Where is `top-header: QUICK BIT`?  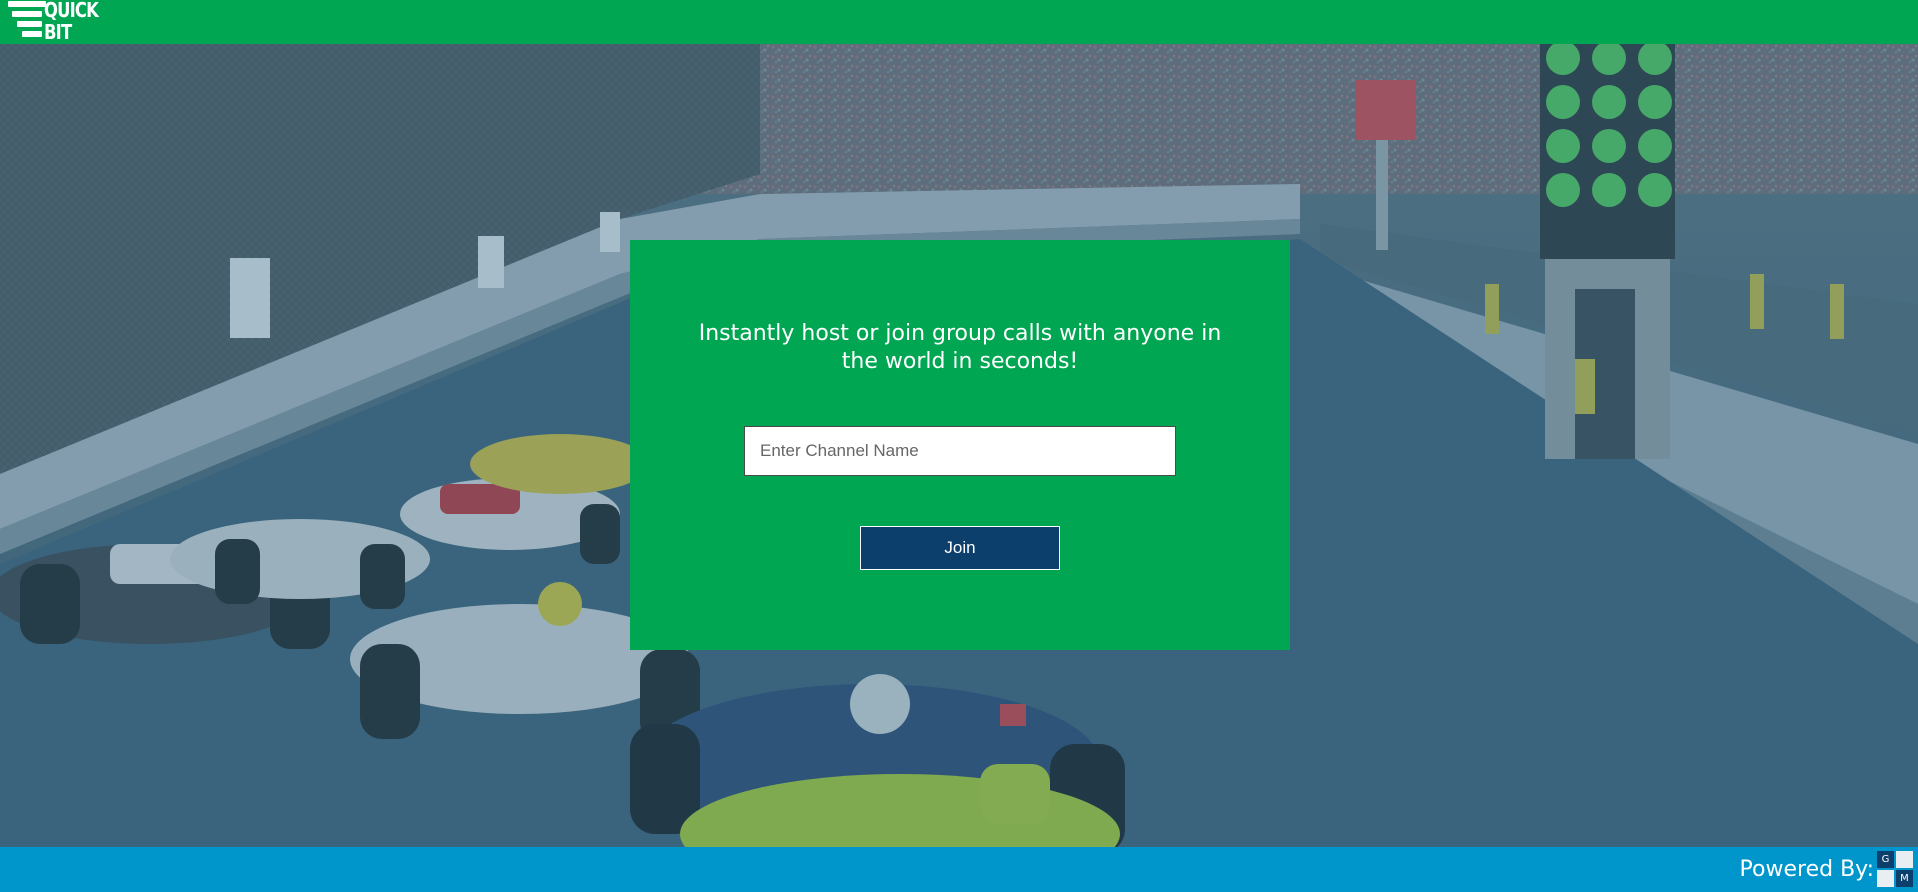
top-header: QUICK BIT is located at coordinates (959, 22).